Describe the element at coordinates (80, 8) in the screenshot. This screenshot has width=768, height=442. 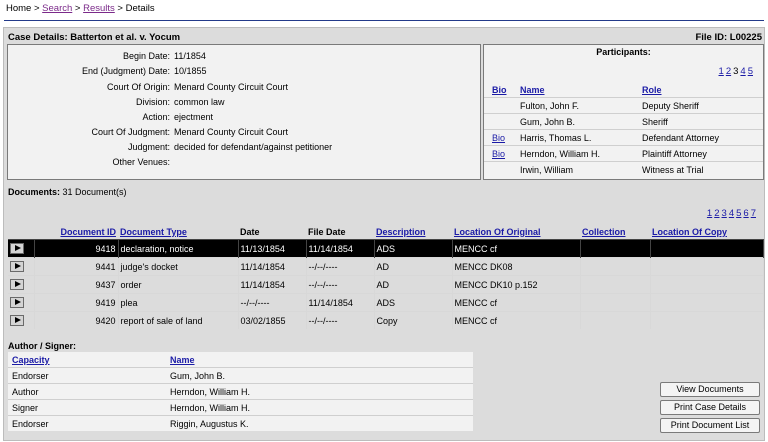
I see `breadcrumb: Home > Search > Results > Details` at that location.